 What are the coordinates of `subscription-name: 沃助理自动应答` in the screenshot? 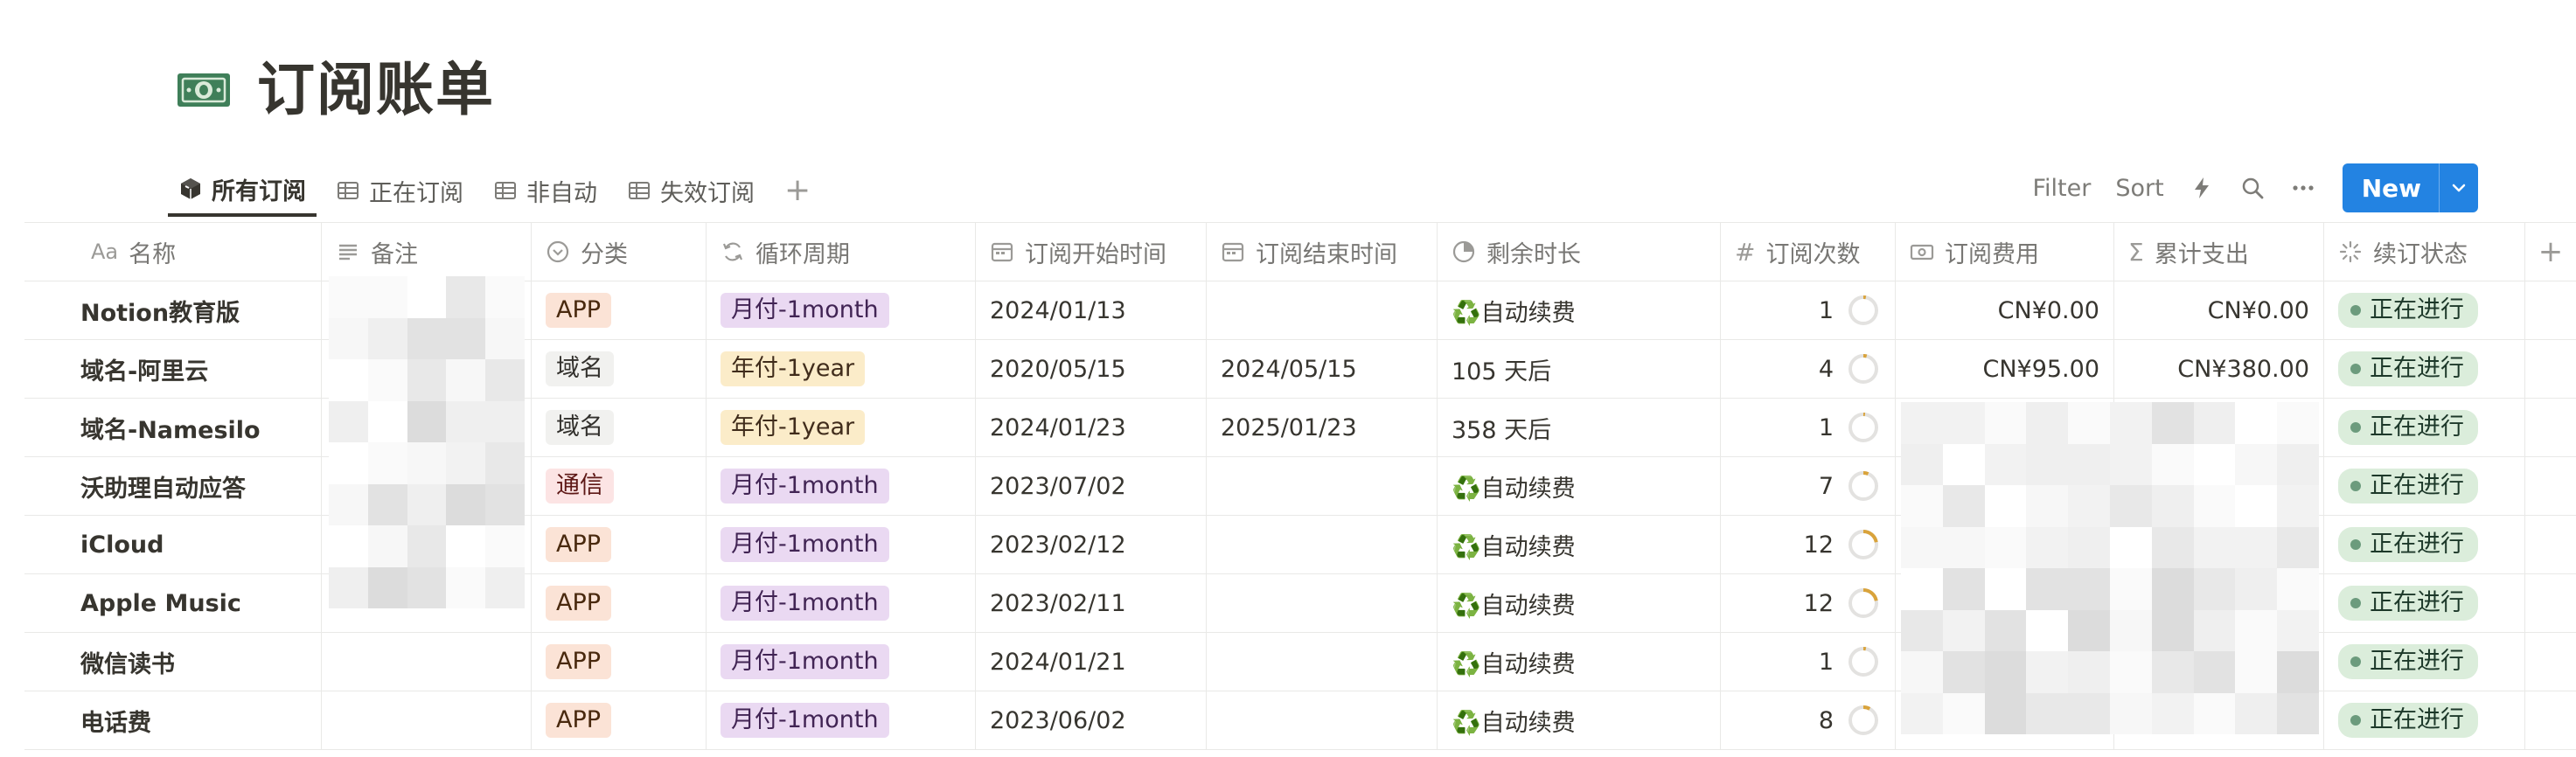 It's located at (163, 486).